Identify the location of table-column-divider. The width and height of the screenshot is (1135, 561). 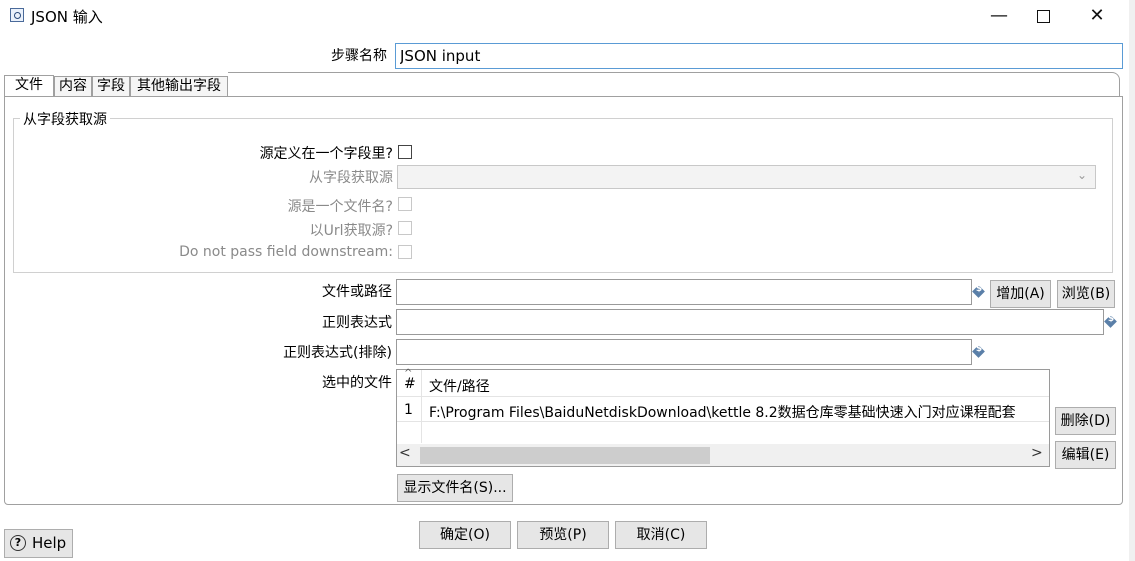
(421, 406).